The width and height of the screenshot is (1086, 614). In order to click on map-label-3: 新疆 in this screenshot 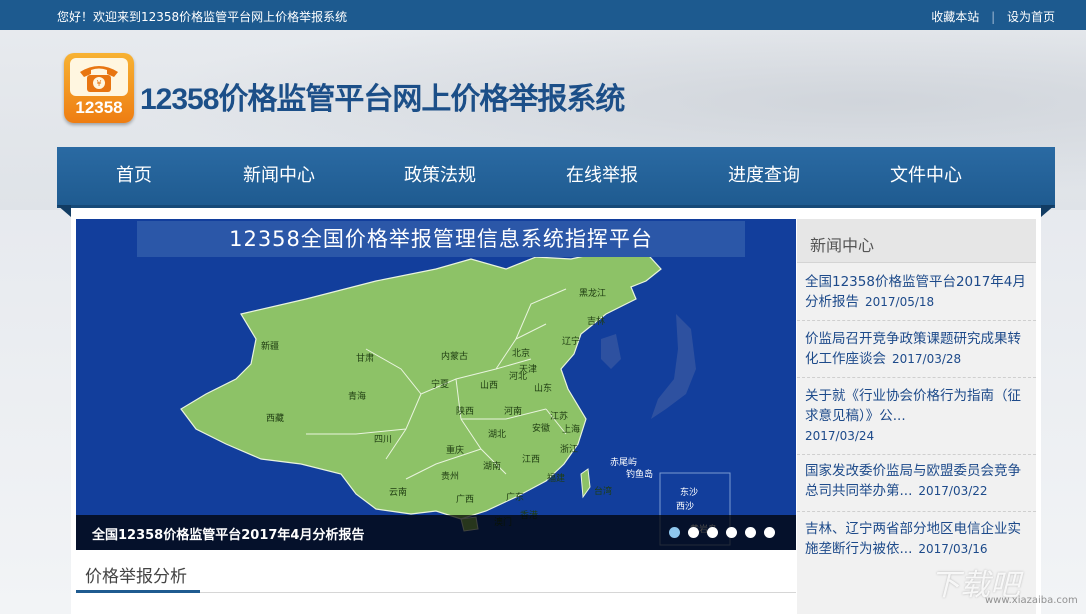, I will do `click(270, 346)`.